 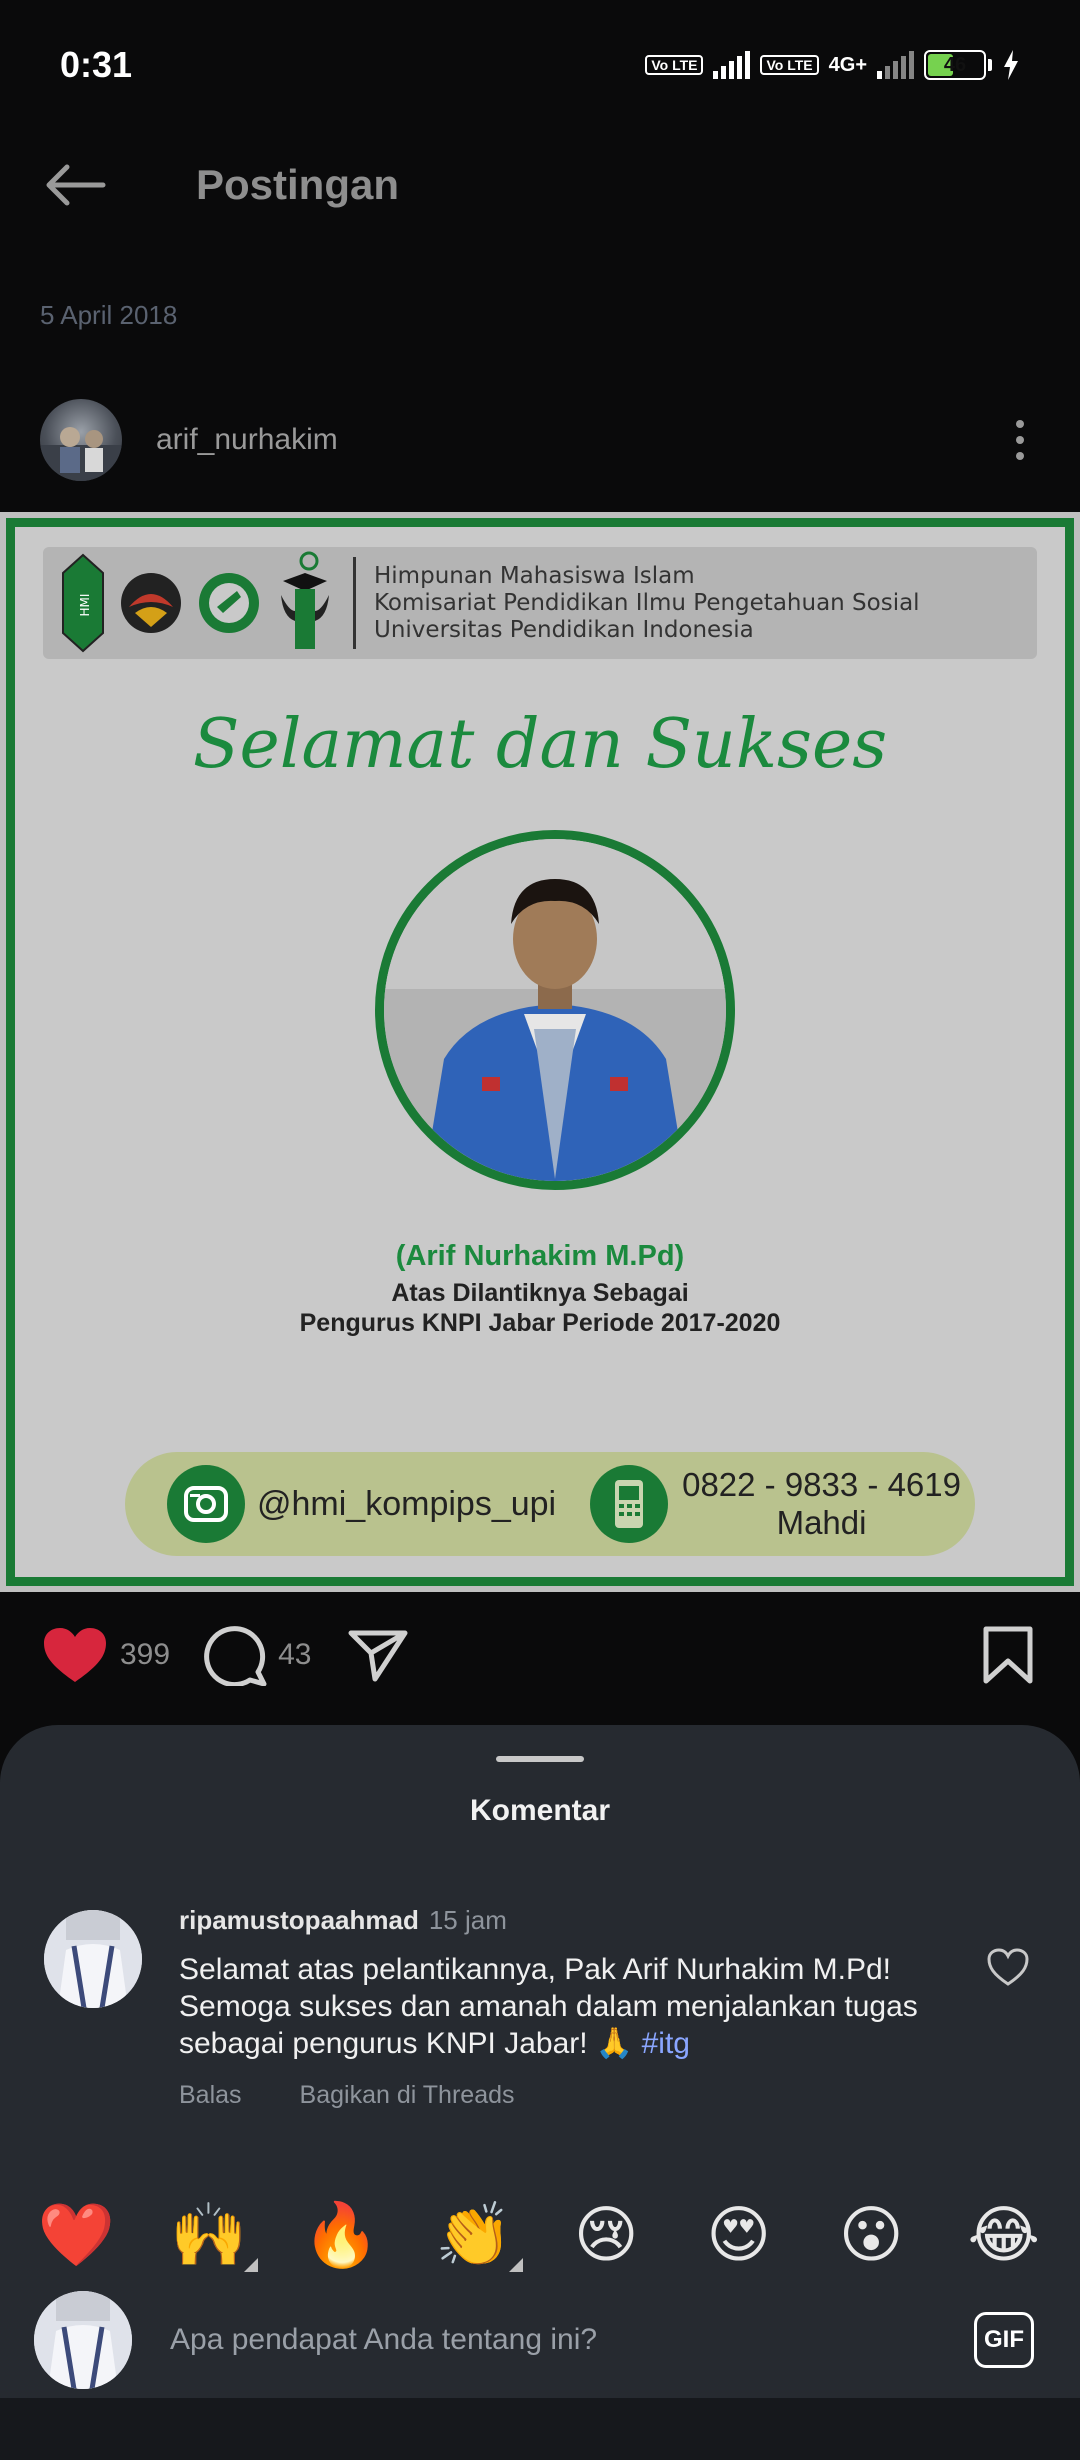 I want to click on battery-icon: 46, so click(x=958, y=65).